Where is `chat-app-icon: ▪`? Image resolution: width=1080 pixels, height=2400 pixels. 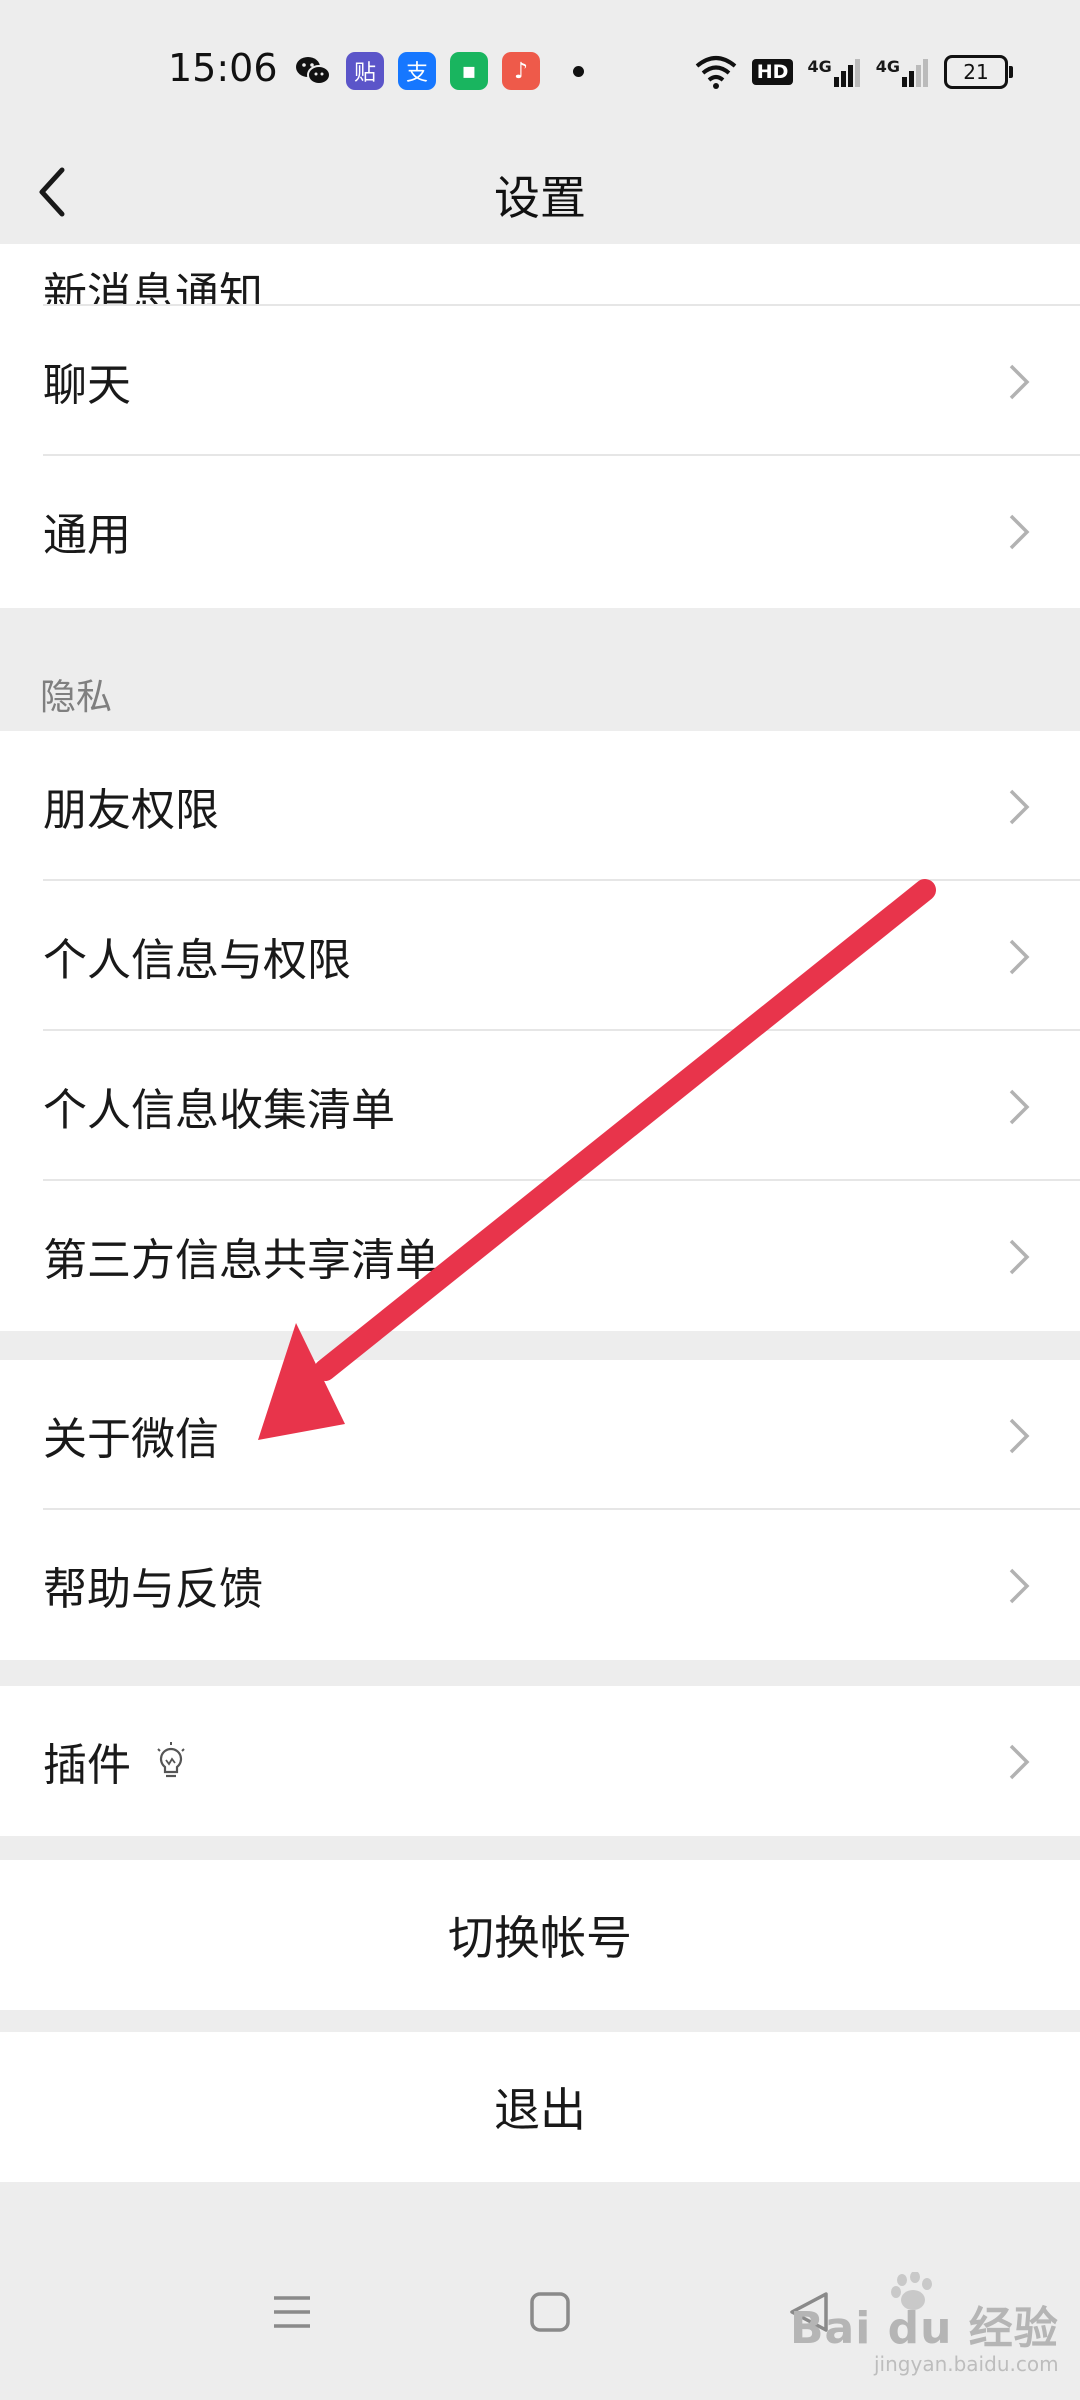
chat-app-icon: ▪ is located at coordinates (469, 71).